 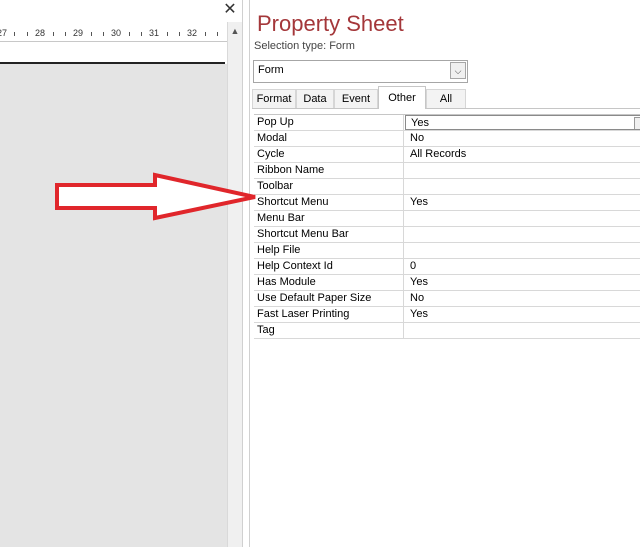 I want to click on annotation-arrow-icon, so click(x=155, y=196).